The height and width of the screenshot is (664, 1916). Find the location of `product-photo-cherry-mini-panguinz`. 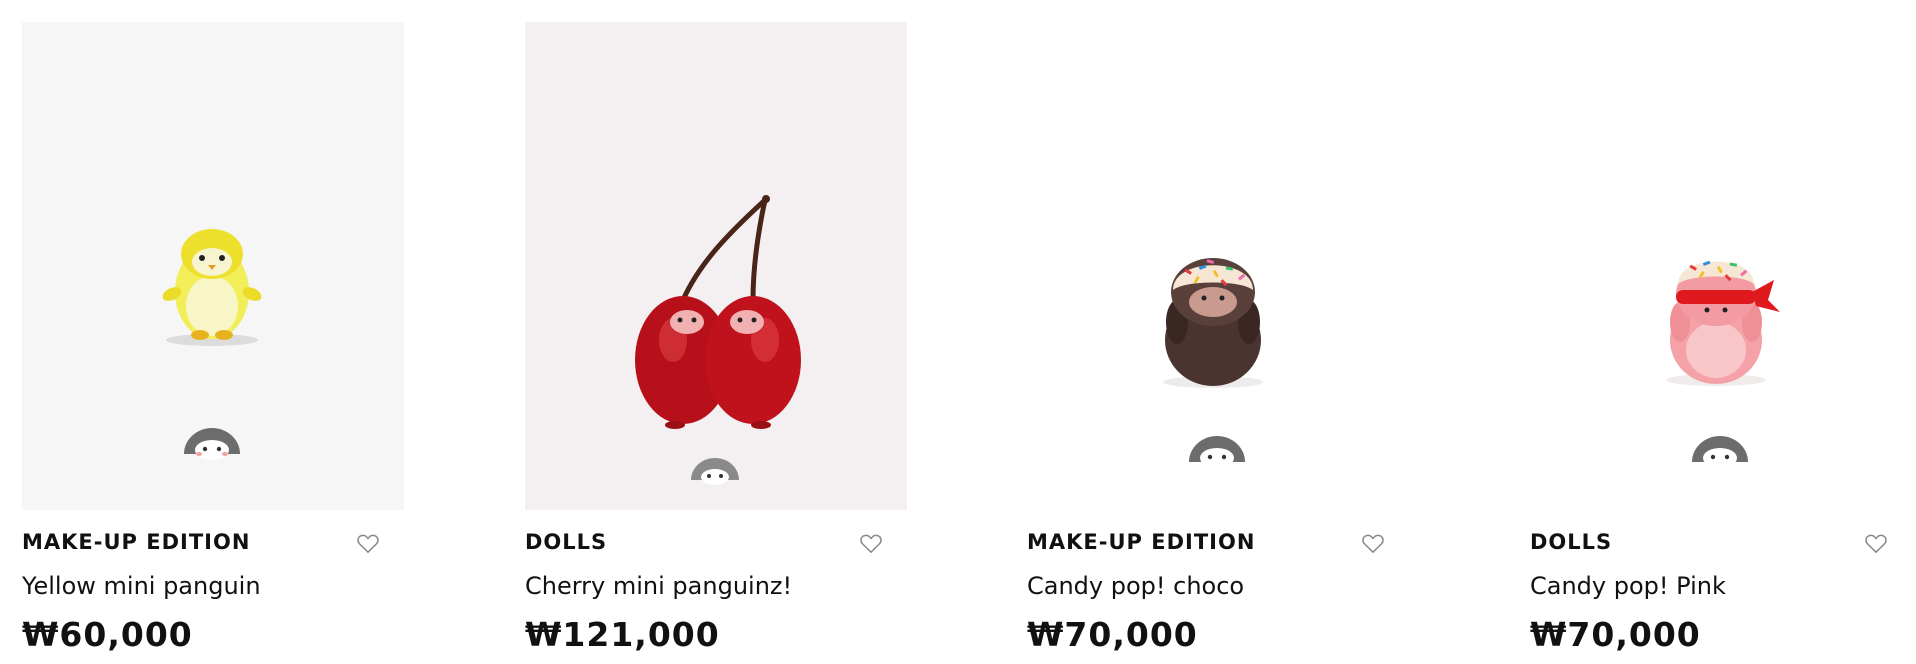

product-photo-cherry-mini-panguinz is located at coordinates (716, 266).